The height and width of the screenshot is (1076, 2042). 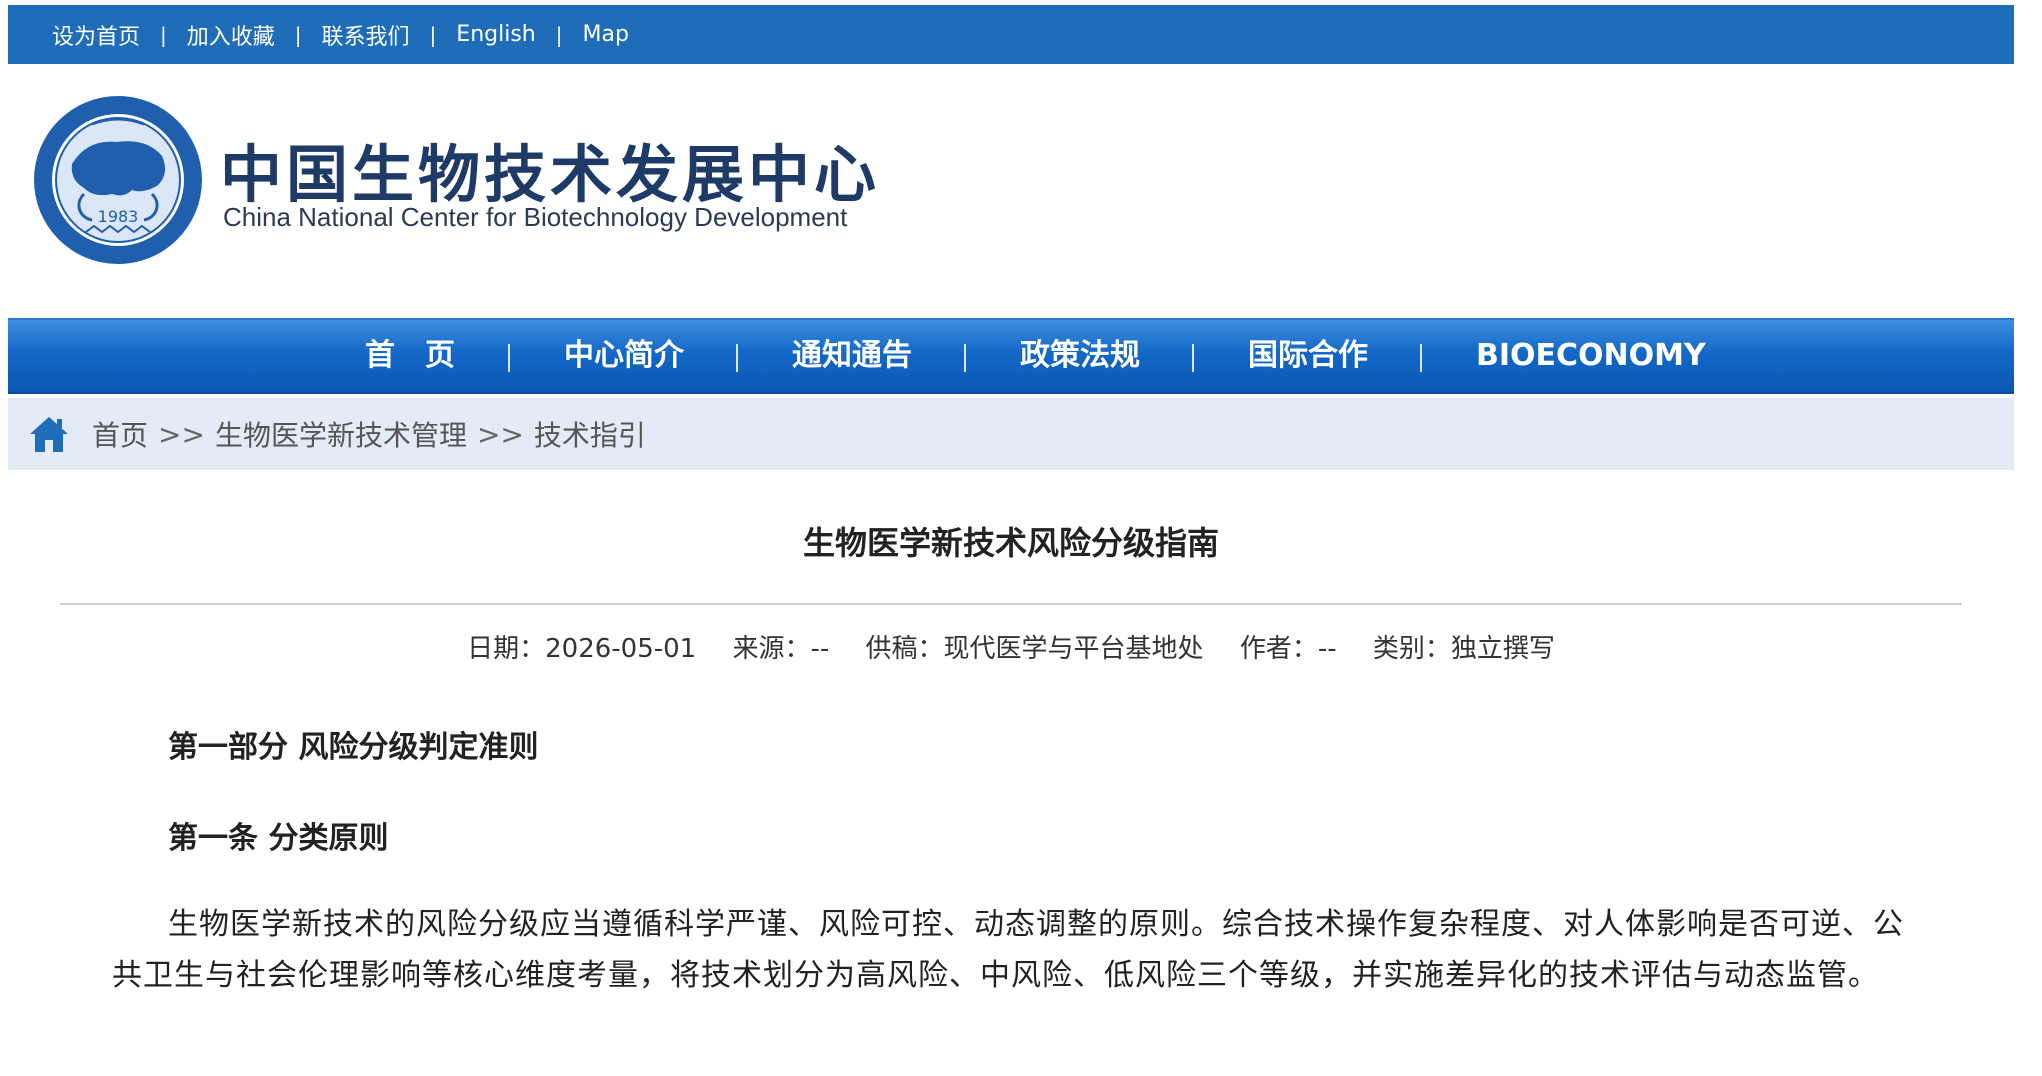 What do you see at coordinates (341, 434) in the screenshot?
I see `breadcrumb-biomedical-management: 生物医学新技术管理` at bounding box center [341, 434].